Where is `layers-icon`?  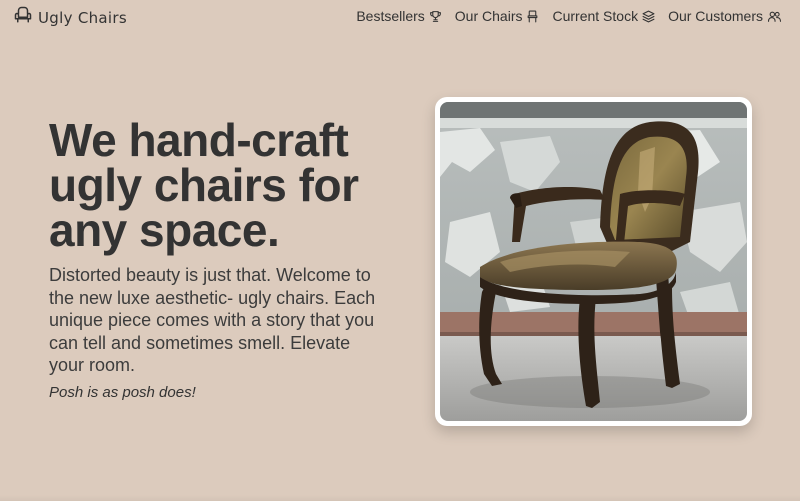
layers-icon is located at coordinates (648, 16).